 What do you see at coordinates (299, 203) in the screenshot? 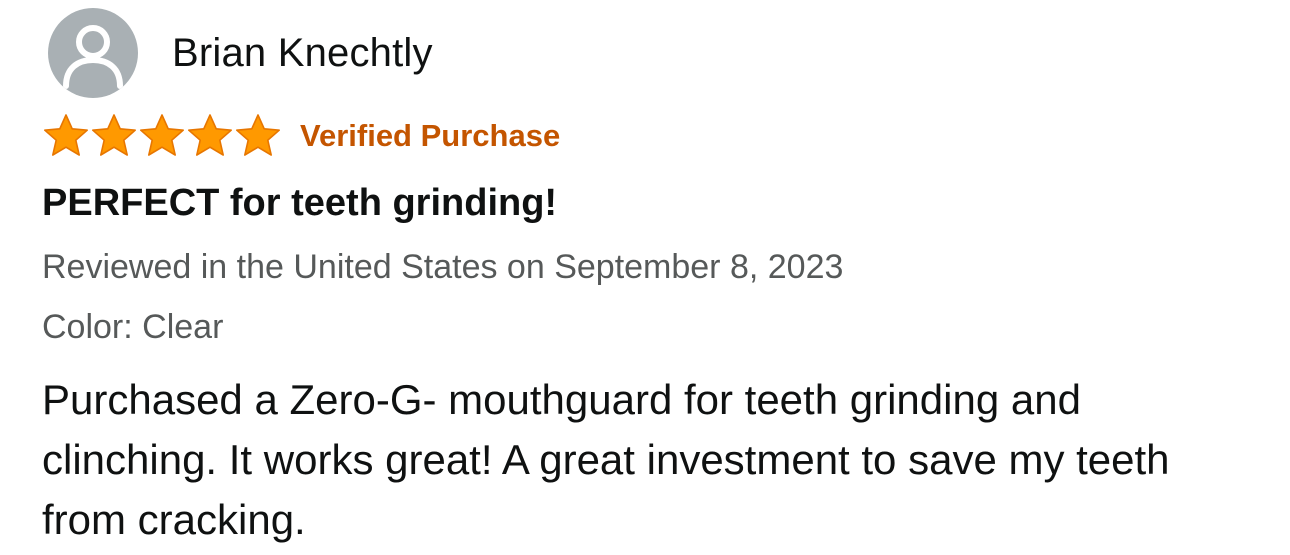
I see `review-title: PERFECT for teeth grinding!` at bounding box center [299, 203].